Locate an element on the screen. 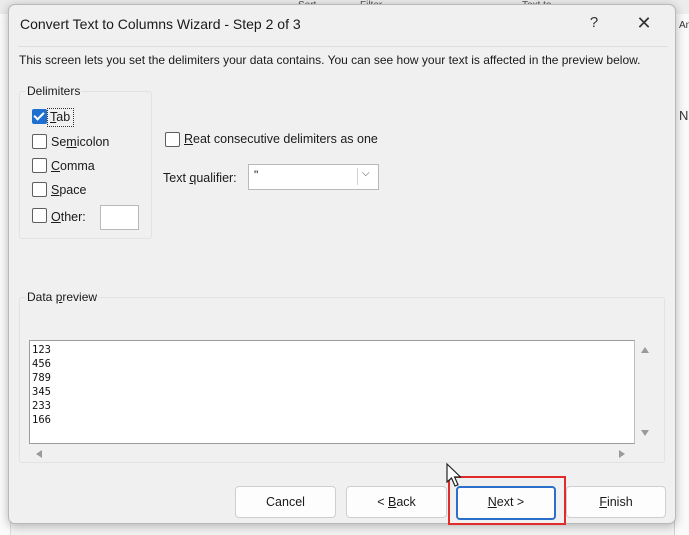 This screenshot has height=535, width=689. treat-consecutive-checkbox is located at coordinates (172, 139).